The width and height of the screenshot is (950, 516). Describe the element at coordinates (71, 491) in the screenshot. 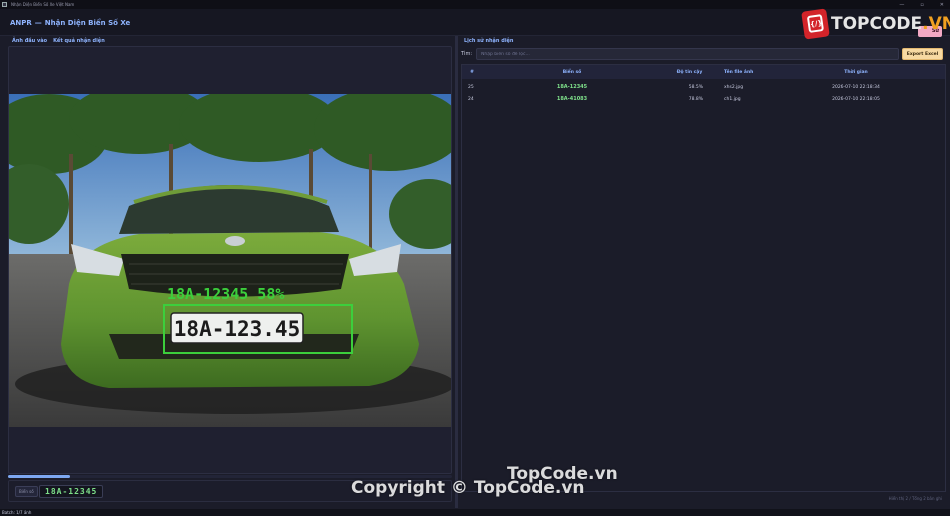

I see `plate-result-value: 18A-12345` at that location.